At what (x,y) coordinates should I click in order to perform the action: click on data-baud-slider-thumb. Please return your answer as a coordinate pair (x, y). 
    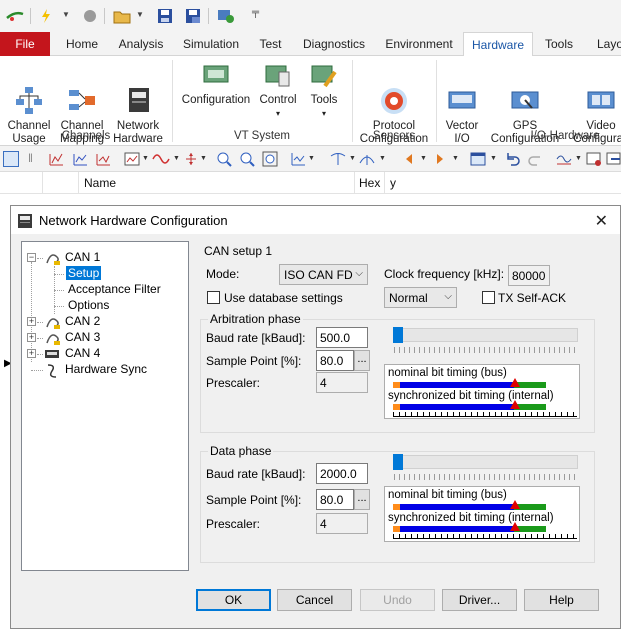
    Looking at the image, I should click on (398, 462).